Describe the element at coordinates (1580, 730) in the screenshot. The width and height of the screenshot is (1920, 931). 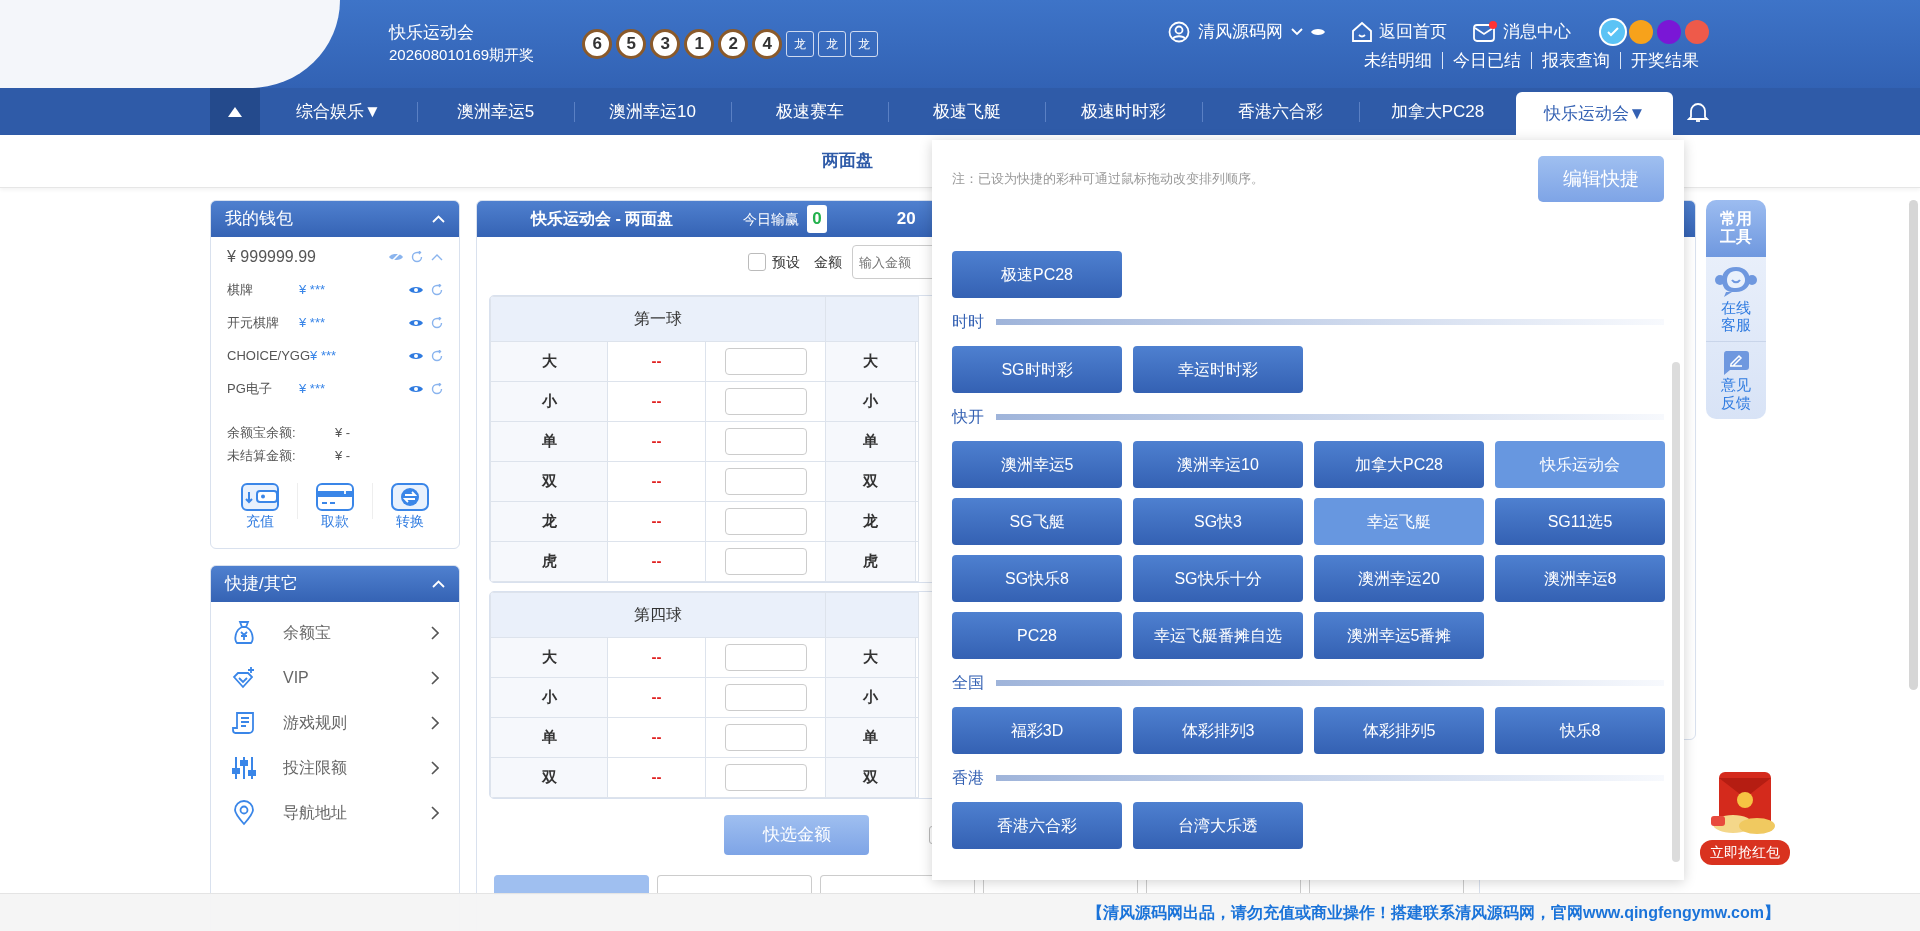
I see `game-button: 快乐8` at that location.